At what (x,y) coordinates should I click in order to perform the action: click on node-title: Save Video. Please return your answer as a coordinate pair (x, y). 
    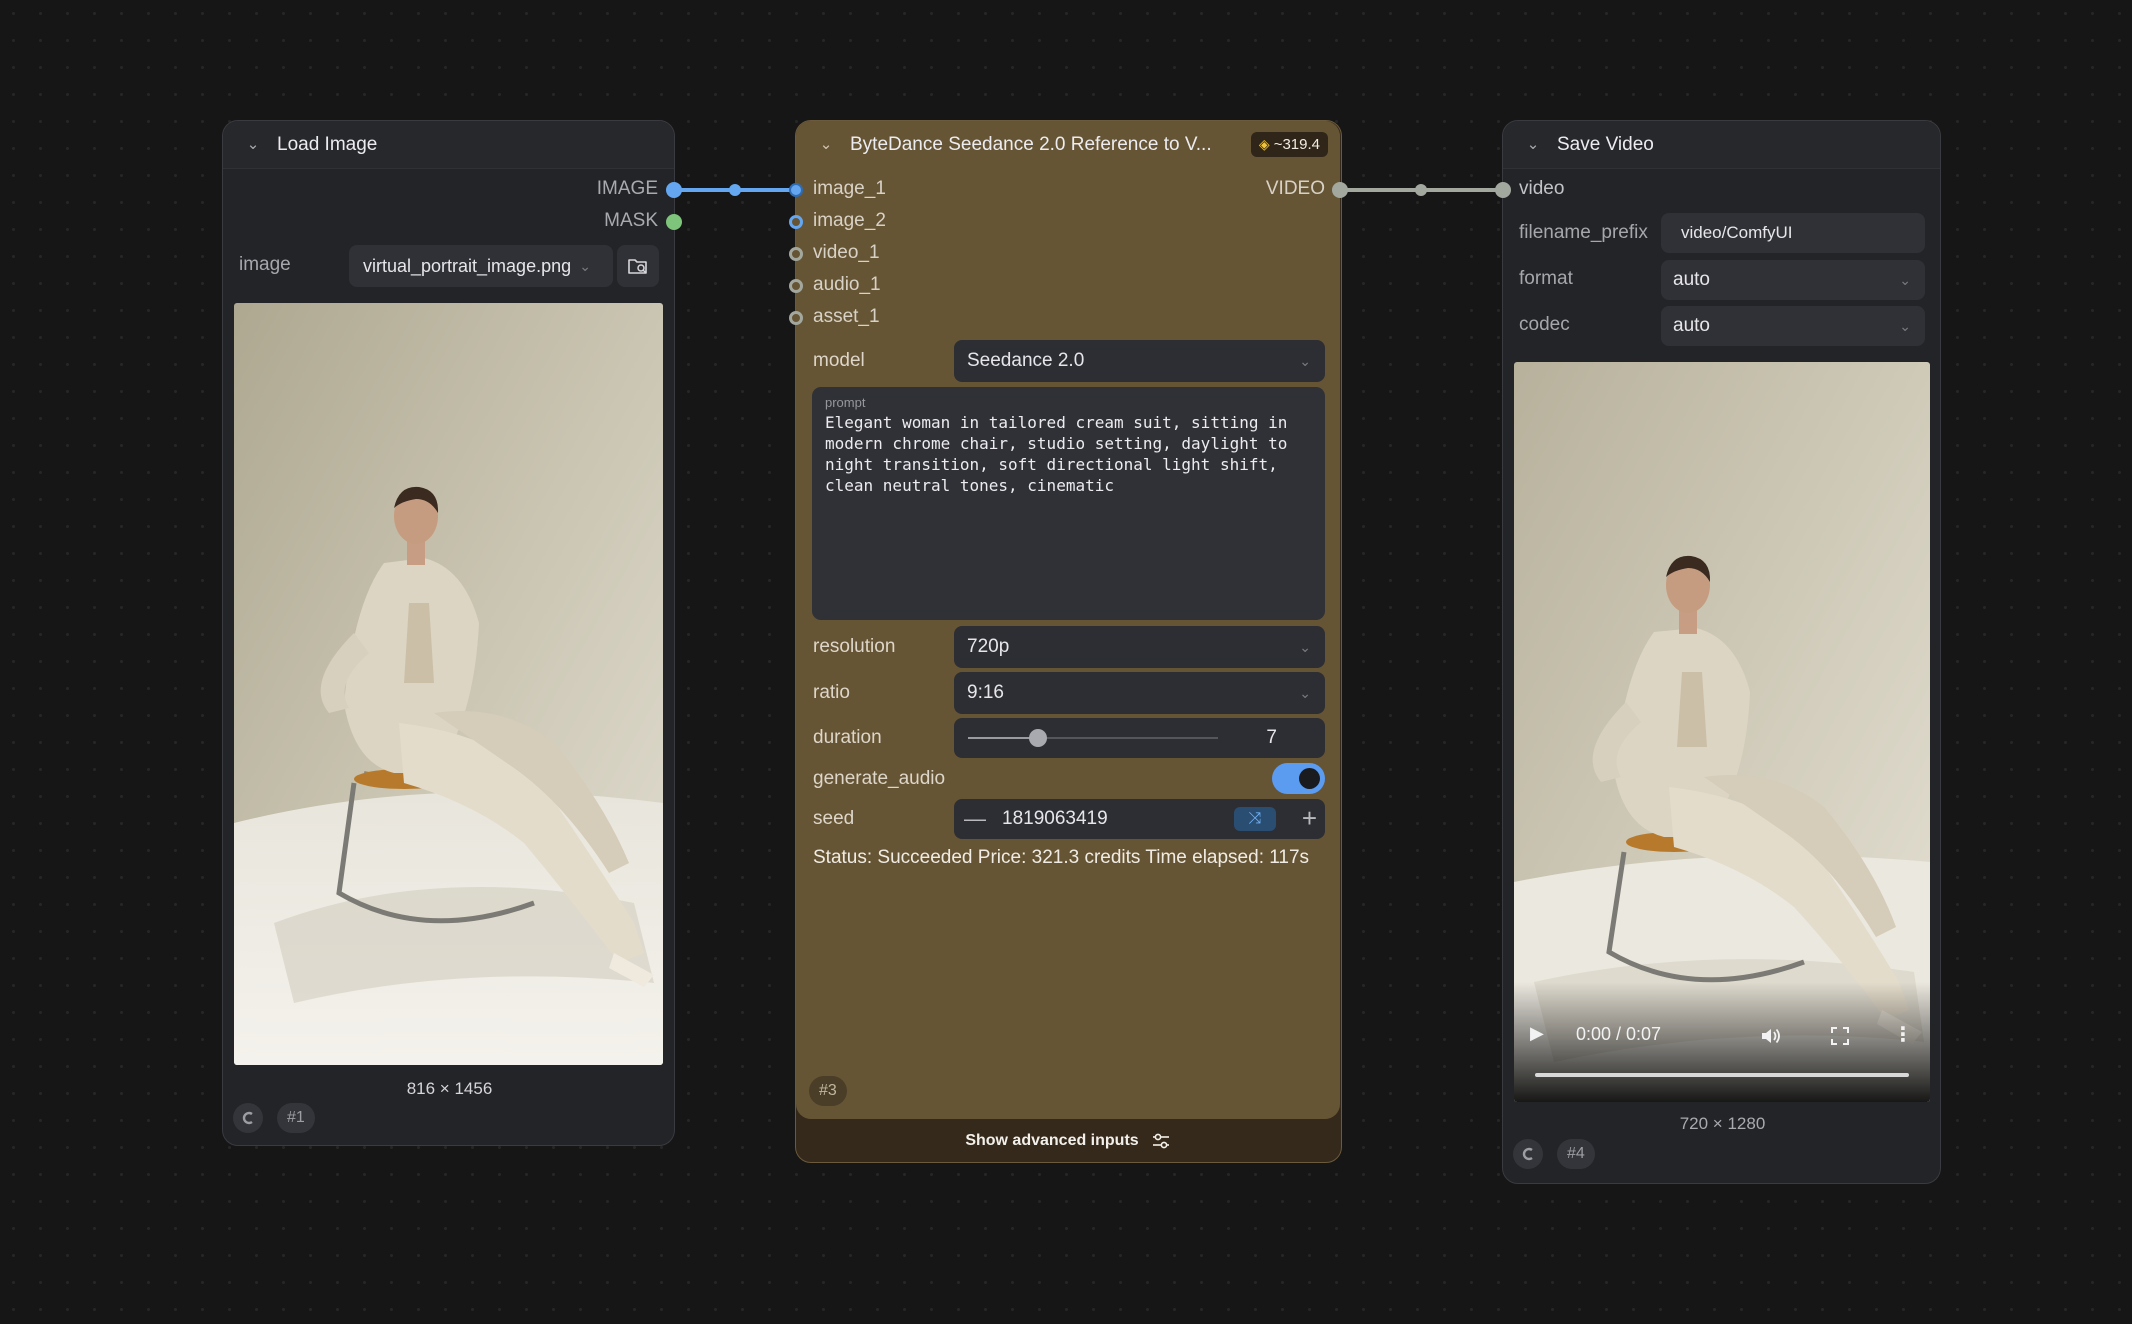
    Looking at the image, I should click on (1605, 144).